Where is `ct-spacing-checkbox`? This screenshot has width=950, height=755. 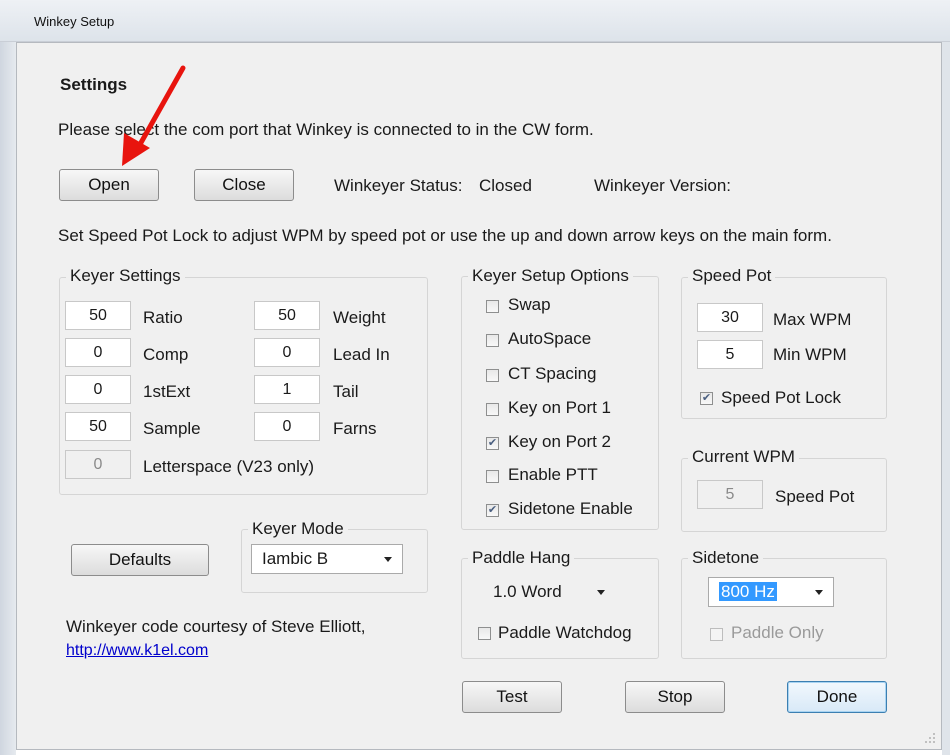
ct-spacing-checkbox is located at coordinates (492, 375).